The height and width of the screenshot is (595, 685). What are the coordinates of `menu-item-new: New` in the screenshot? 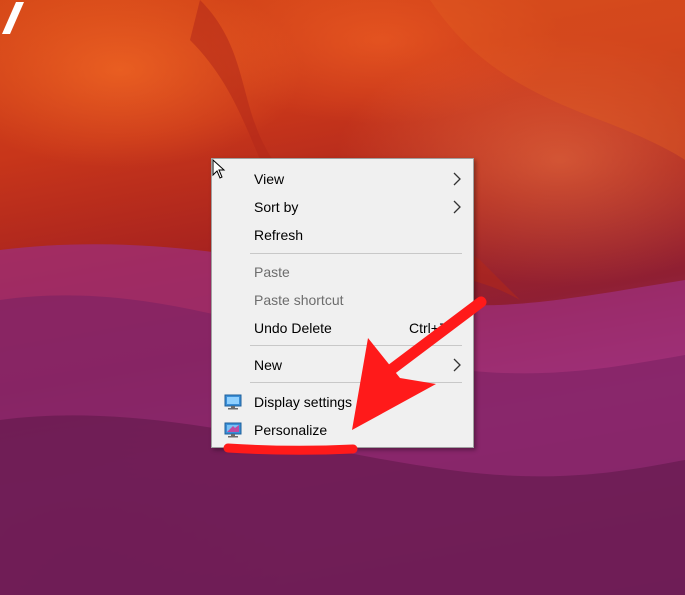 It's located at (342, 365).